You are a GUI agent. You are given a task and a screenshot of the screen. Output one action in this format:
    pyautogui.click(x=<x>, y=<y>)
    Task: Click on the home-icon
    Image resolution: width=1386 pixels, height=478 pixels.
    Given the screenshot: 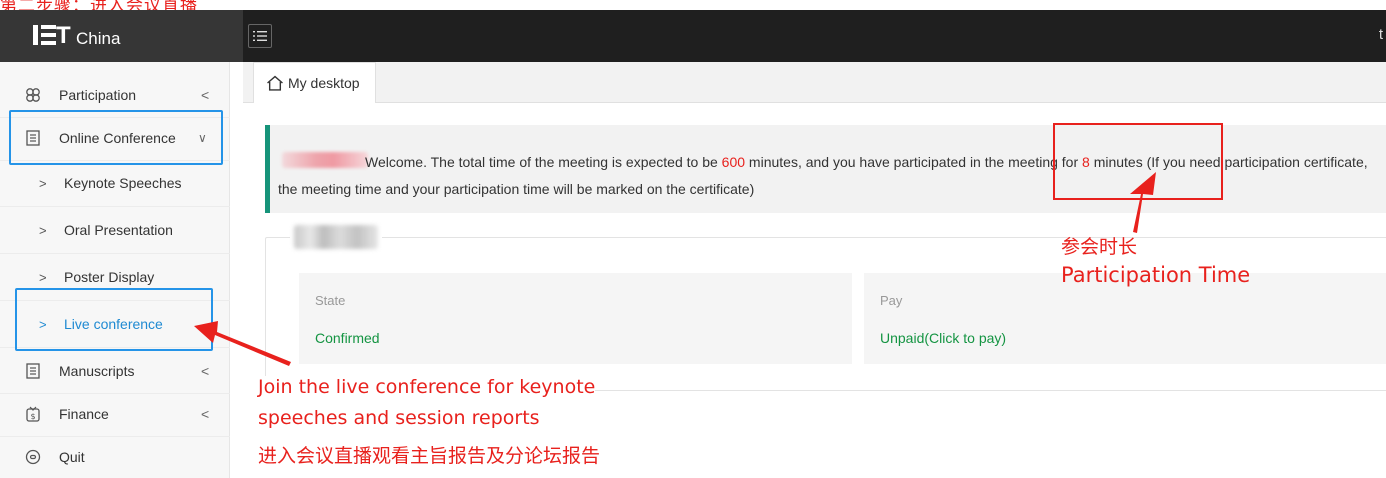 What is the action you would take?
    pyautogui.click(x=275, y=83)
    